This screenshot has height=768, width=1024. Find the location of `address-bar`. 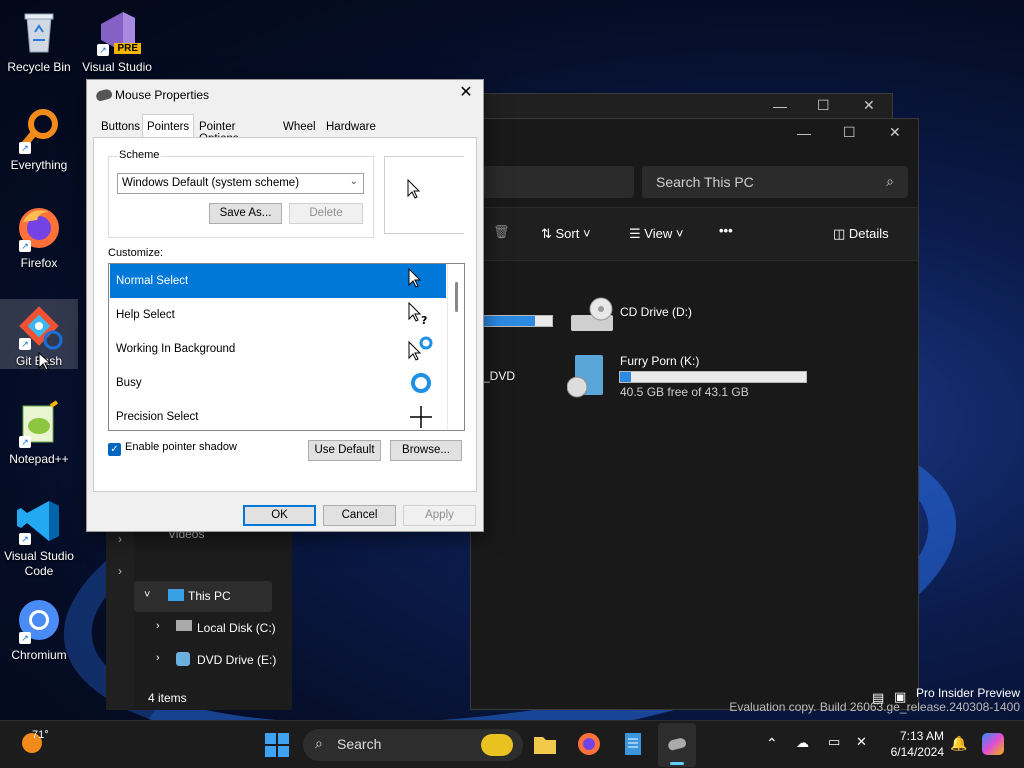

address-bar is located at coordinates (552, 182).